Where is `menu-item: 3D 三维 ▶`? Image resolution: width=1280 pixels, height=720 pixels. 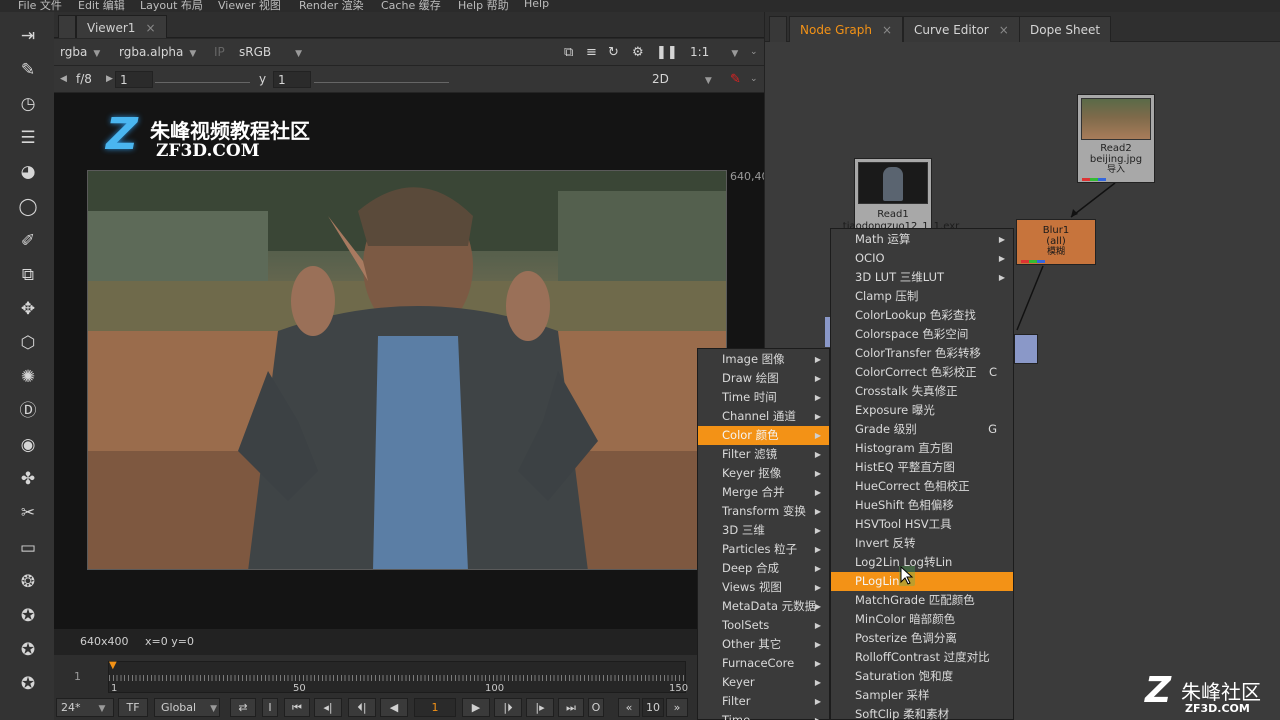
menu-item: 3D 三维 ▶ is located at coordinates (763, 530).